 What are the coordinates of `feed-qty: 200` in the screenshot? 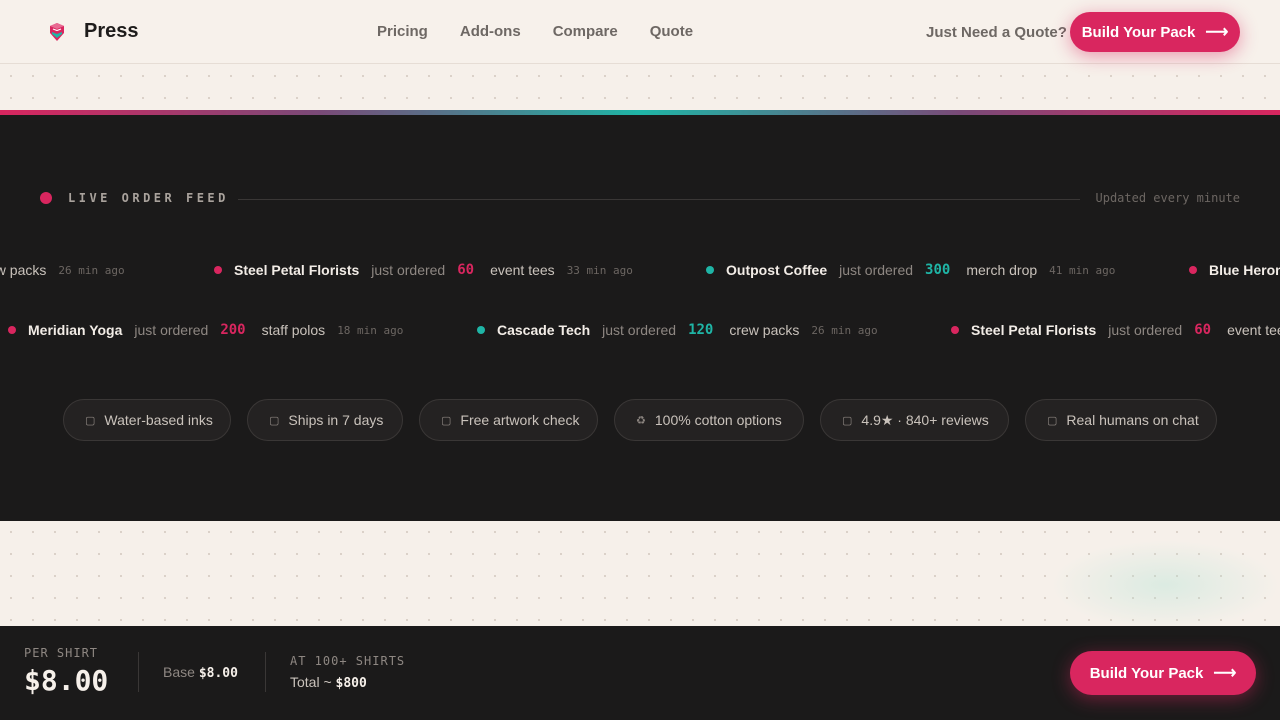 It's located at (233, 330).